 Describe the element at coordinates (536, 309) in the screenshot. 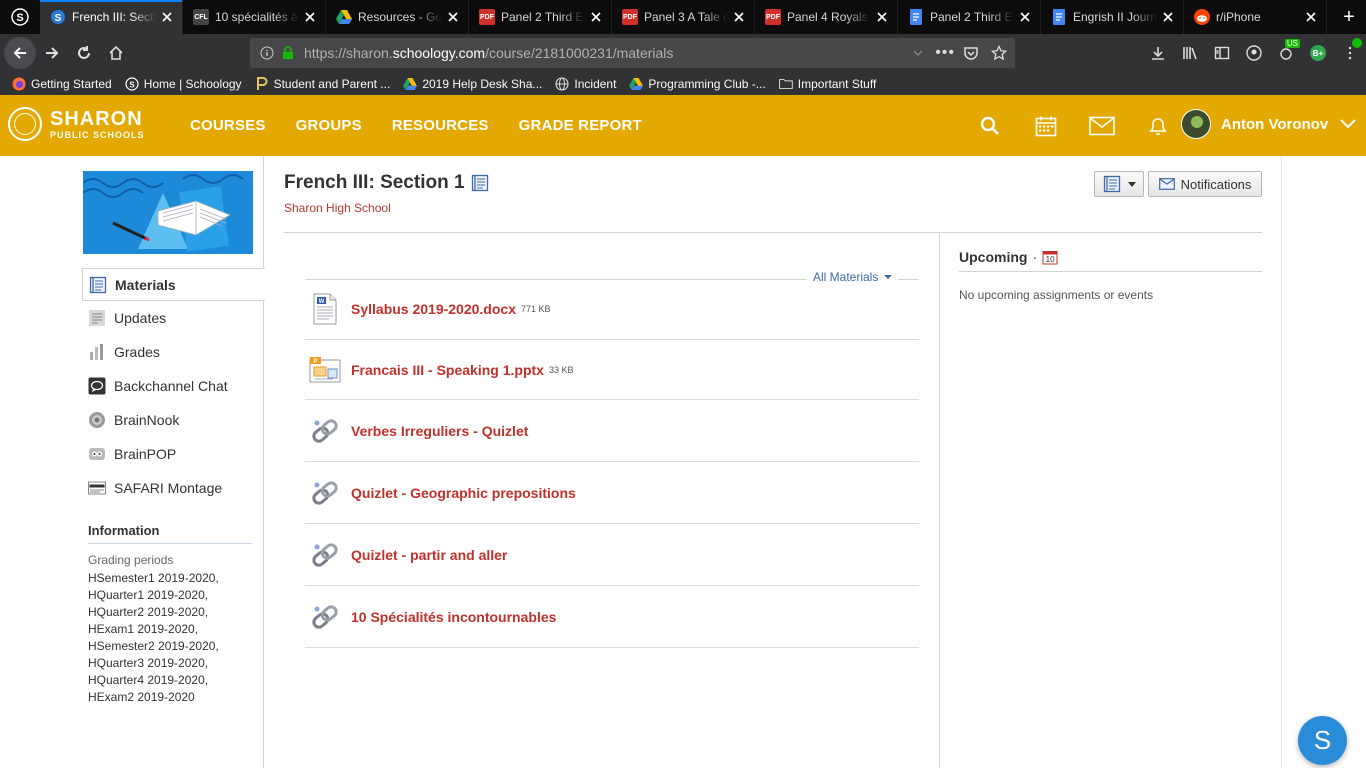

I see `material-size: 771 KB` at that location.